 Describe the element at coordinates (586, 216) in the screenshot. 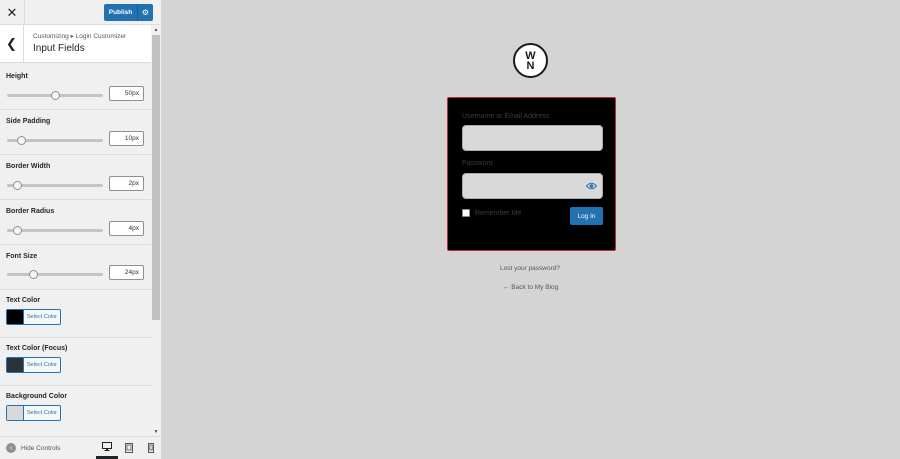

I see `login-button: Log In` at that location.